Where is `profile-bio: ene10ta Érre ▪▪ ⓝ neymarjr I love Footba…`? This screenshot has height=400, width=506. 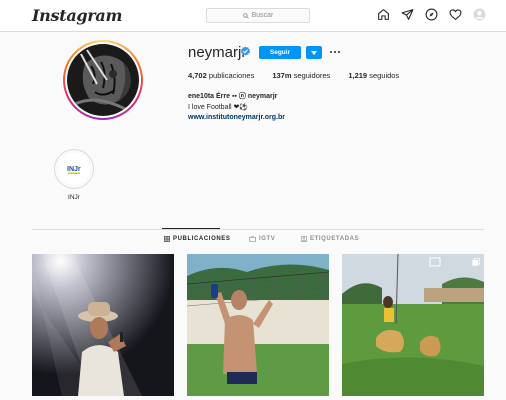
profile-bio: ene10ta Érre ▪▪ ⓝ neymarjr I love Footba… is located at coordinates (236, 108).